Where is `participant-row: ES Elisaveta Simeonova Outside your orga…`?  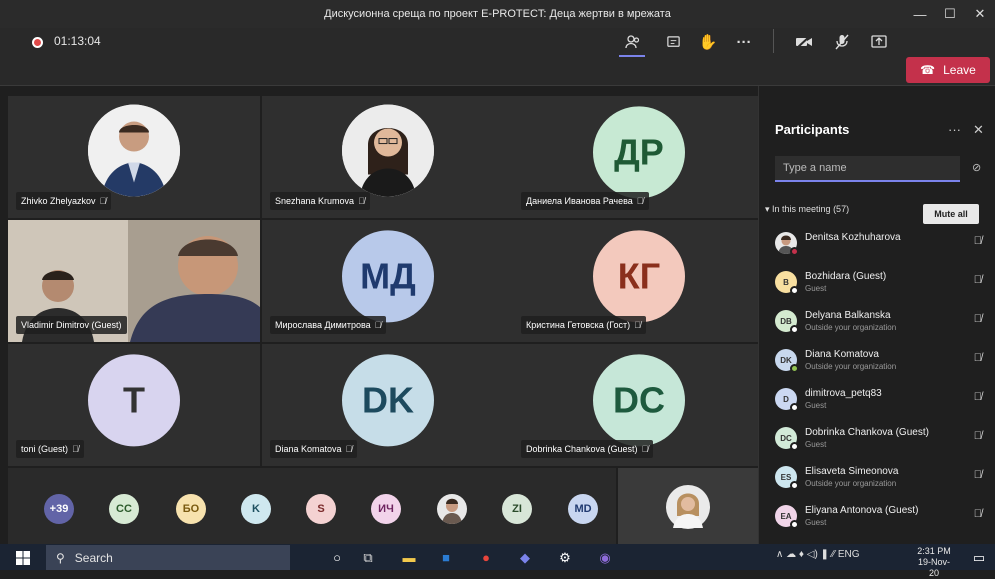
participant-row: ES Elisaveta Simeonova Outside your orga… is located at coordinates (882, 478).